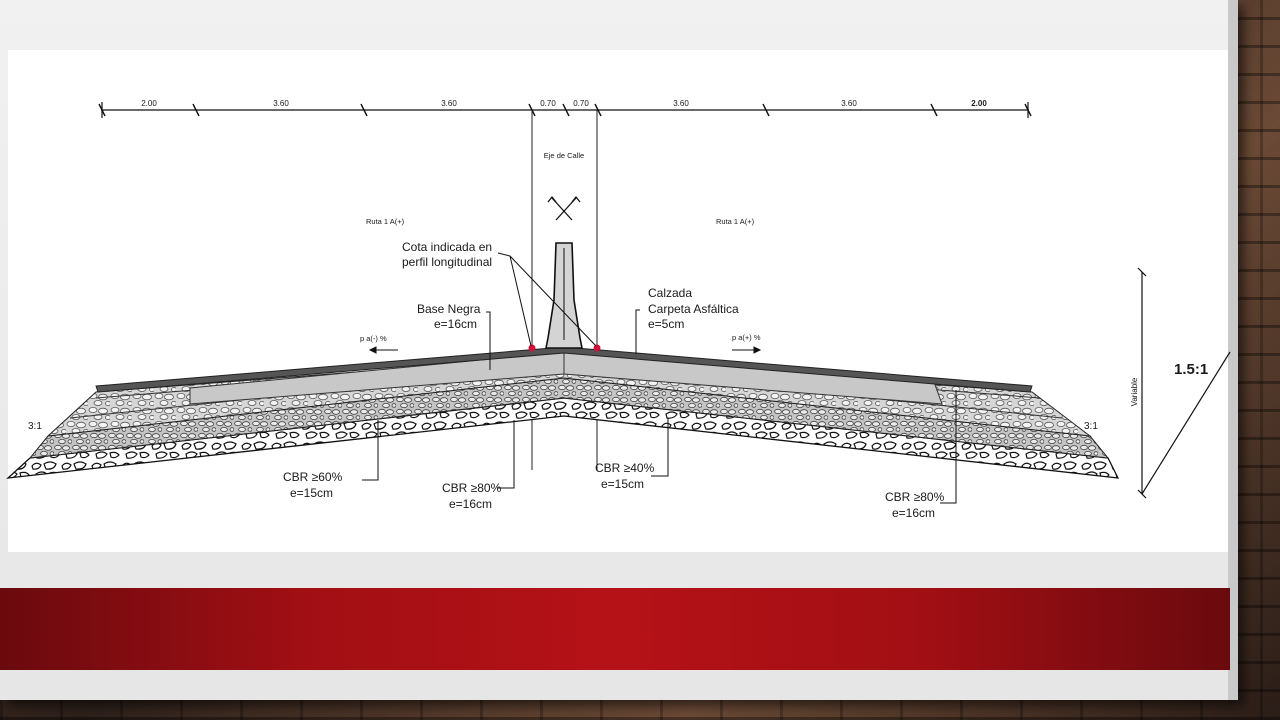 This screenshot has height=720, width=1280. I want to click on route-label-right: Ruta 1 A(+), so click(735, 221).